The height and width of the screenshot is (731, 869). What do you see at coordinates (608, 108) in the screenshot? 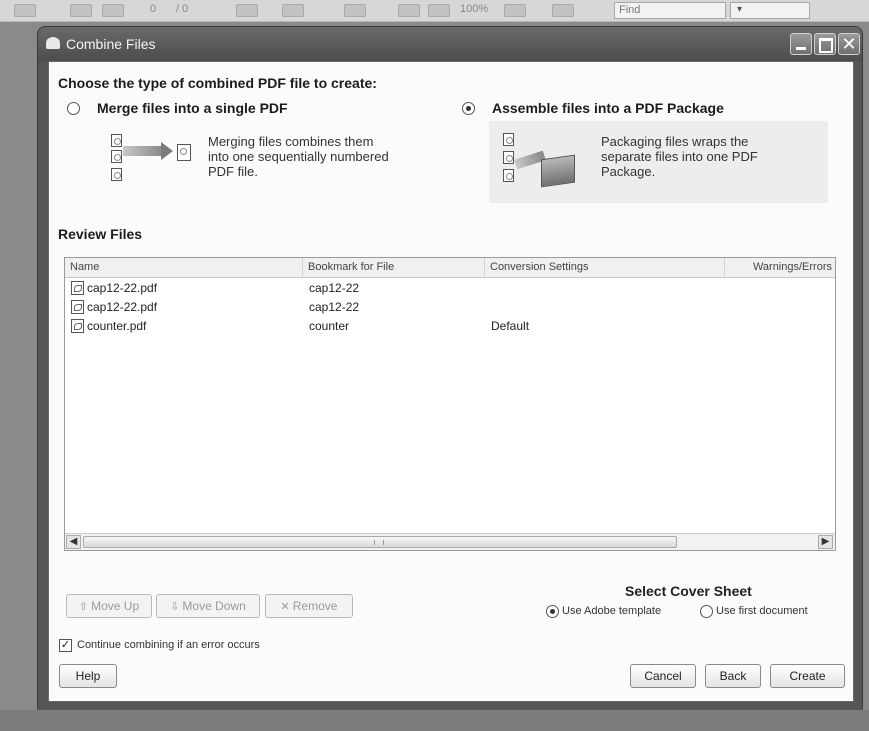
I see `package-option-label: Assemble files into a PDF Package` at bounding box center [608, 108].